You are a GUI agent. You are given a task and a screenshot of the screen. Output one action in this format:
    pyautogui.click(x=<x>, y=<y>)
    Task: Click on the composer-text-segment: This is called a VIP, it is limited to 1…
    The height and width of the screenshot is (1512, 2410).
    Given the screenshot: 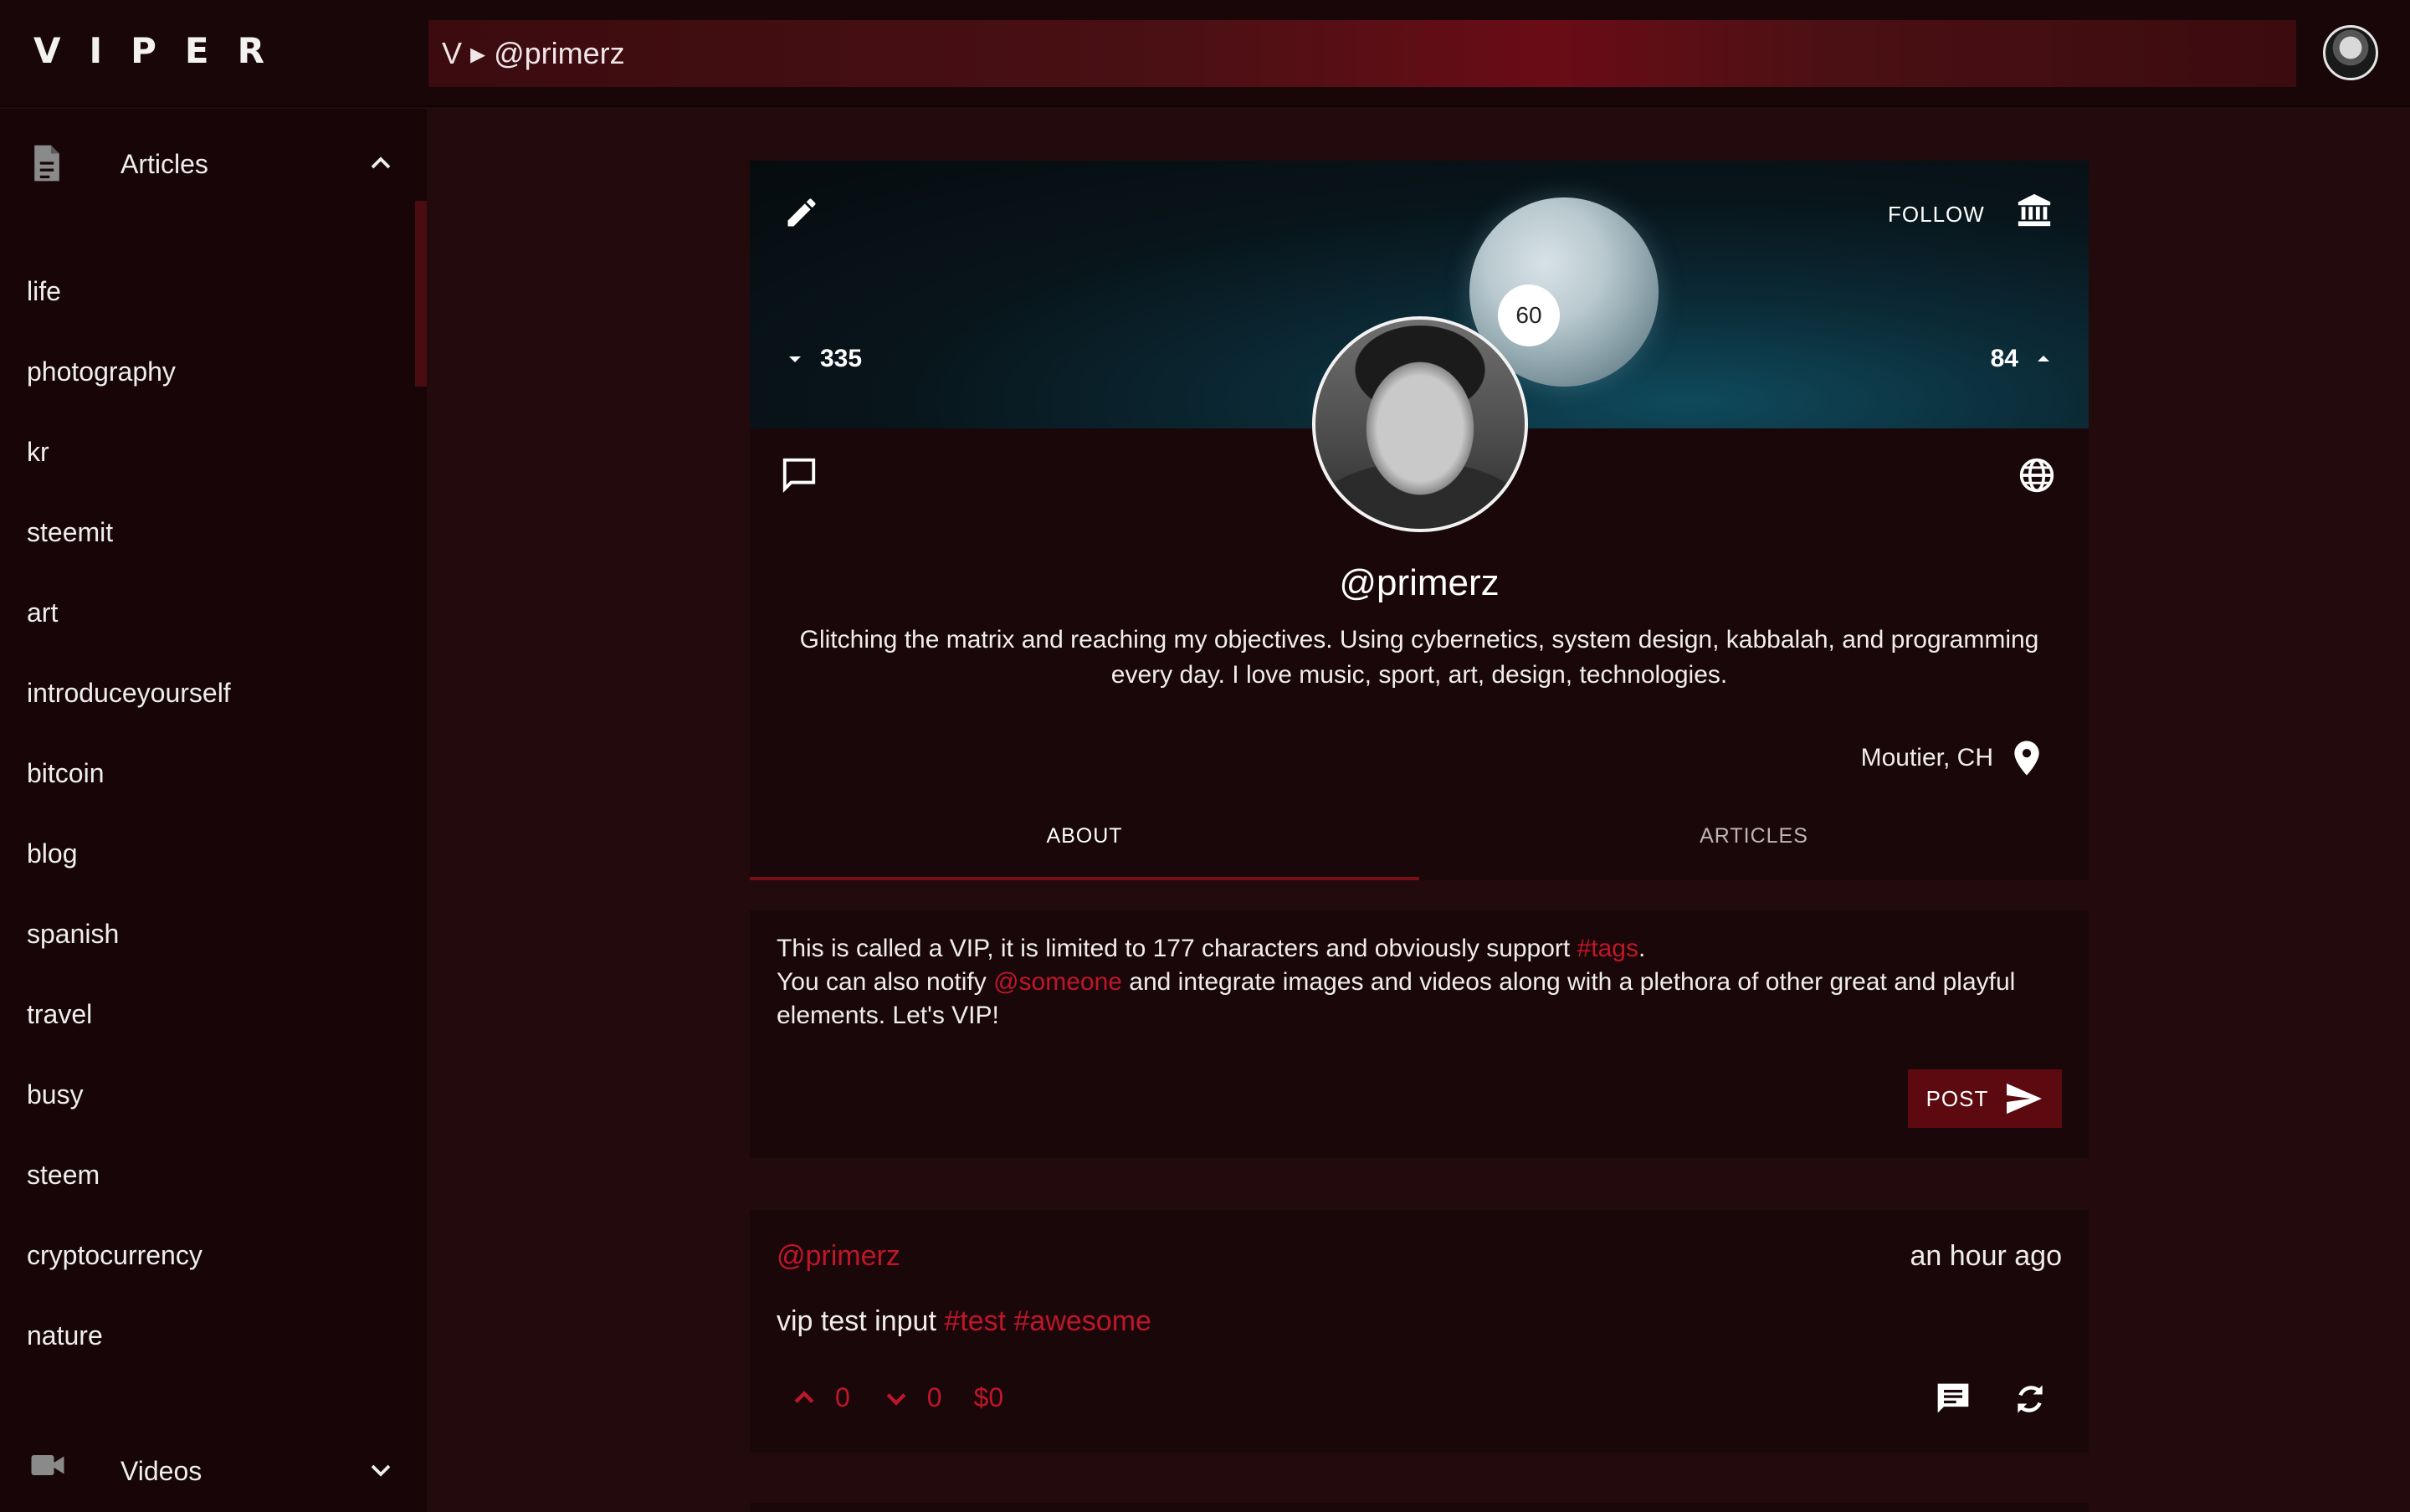 What is the action you would take?
    pyautogui.click(x=1177, y=948)
    